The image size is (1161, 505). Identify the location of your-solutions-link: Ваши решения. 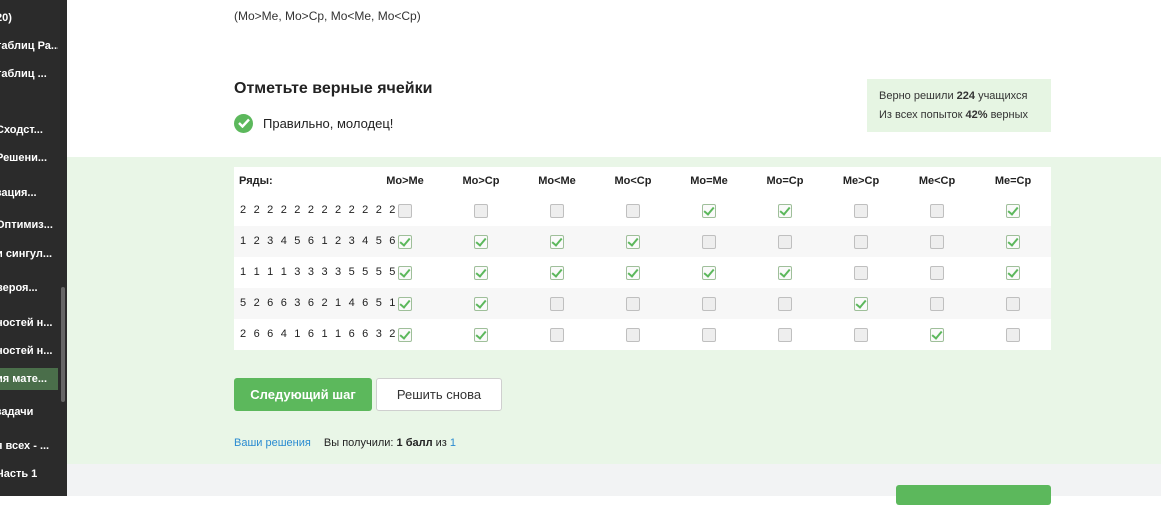
(272, 443).